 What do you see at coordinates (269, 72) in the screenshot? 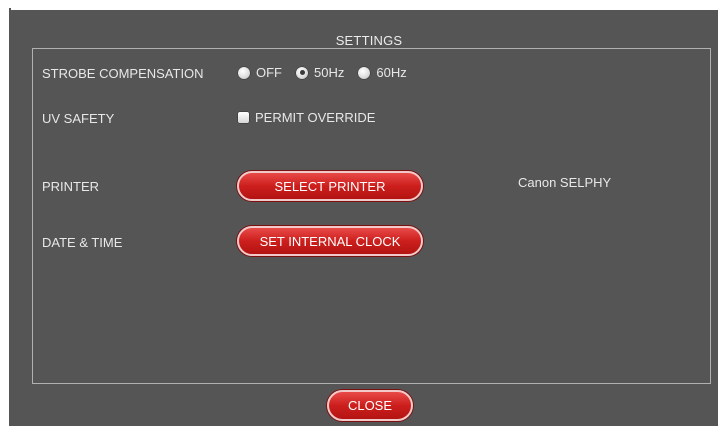
I see `strobe-off-label: OFF` at bounding box center [269, 72].